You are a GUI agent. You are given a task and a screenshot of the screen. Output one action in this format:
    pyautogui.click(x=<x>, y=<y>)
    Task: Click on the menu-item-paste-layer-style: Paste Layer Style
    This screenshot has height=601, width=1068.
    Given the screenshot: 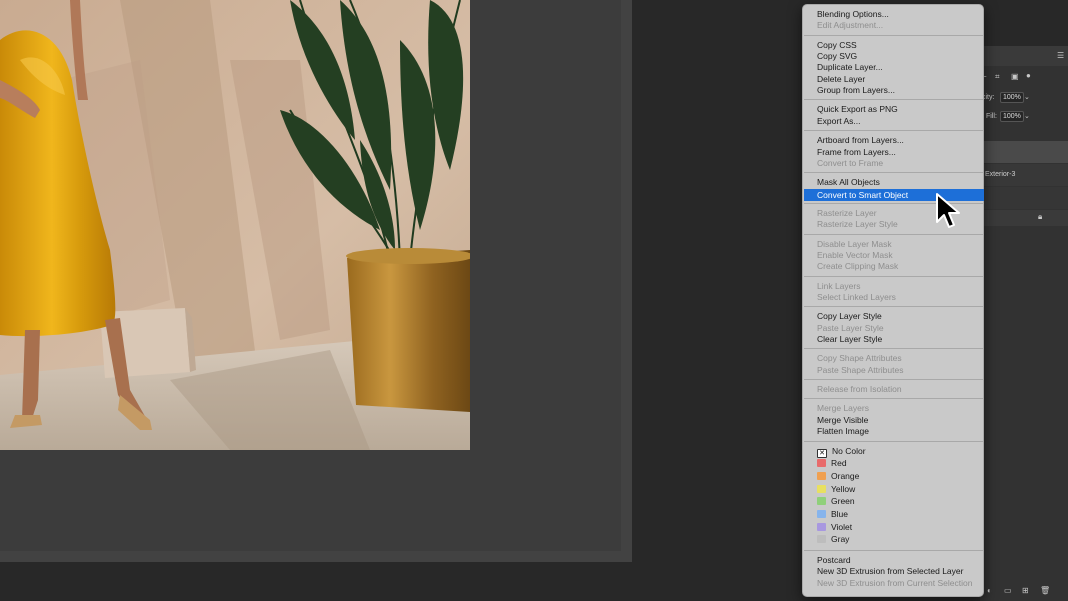 What is the action you would take?
    pyautogui.click(x=894, y=328)
    